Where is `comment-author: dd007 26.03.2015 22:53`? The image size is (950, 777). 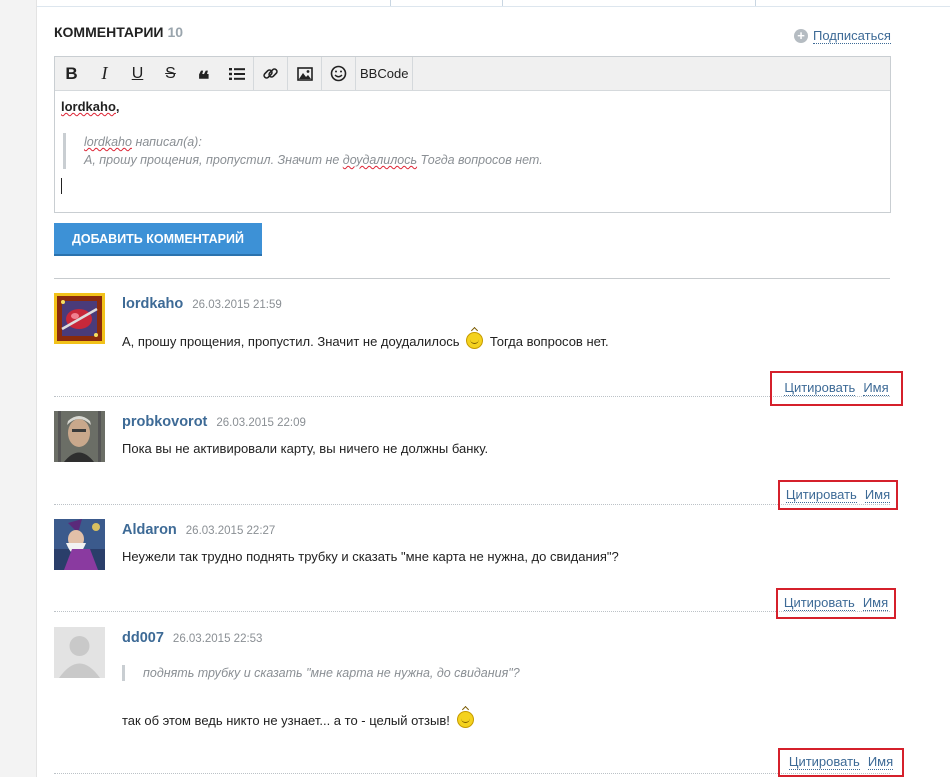 comment-author: dd007 26.03.2015 22:53 is located at coordinates (192, 638).